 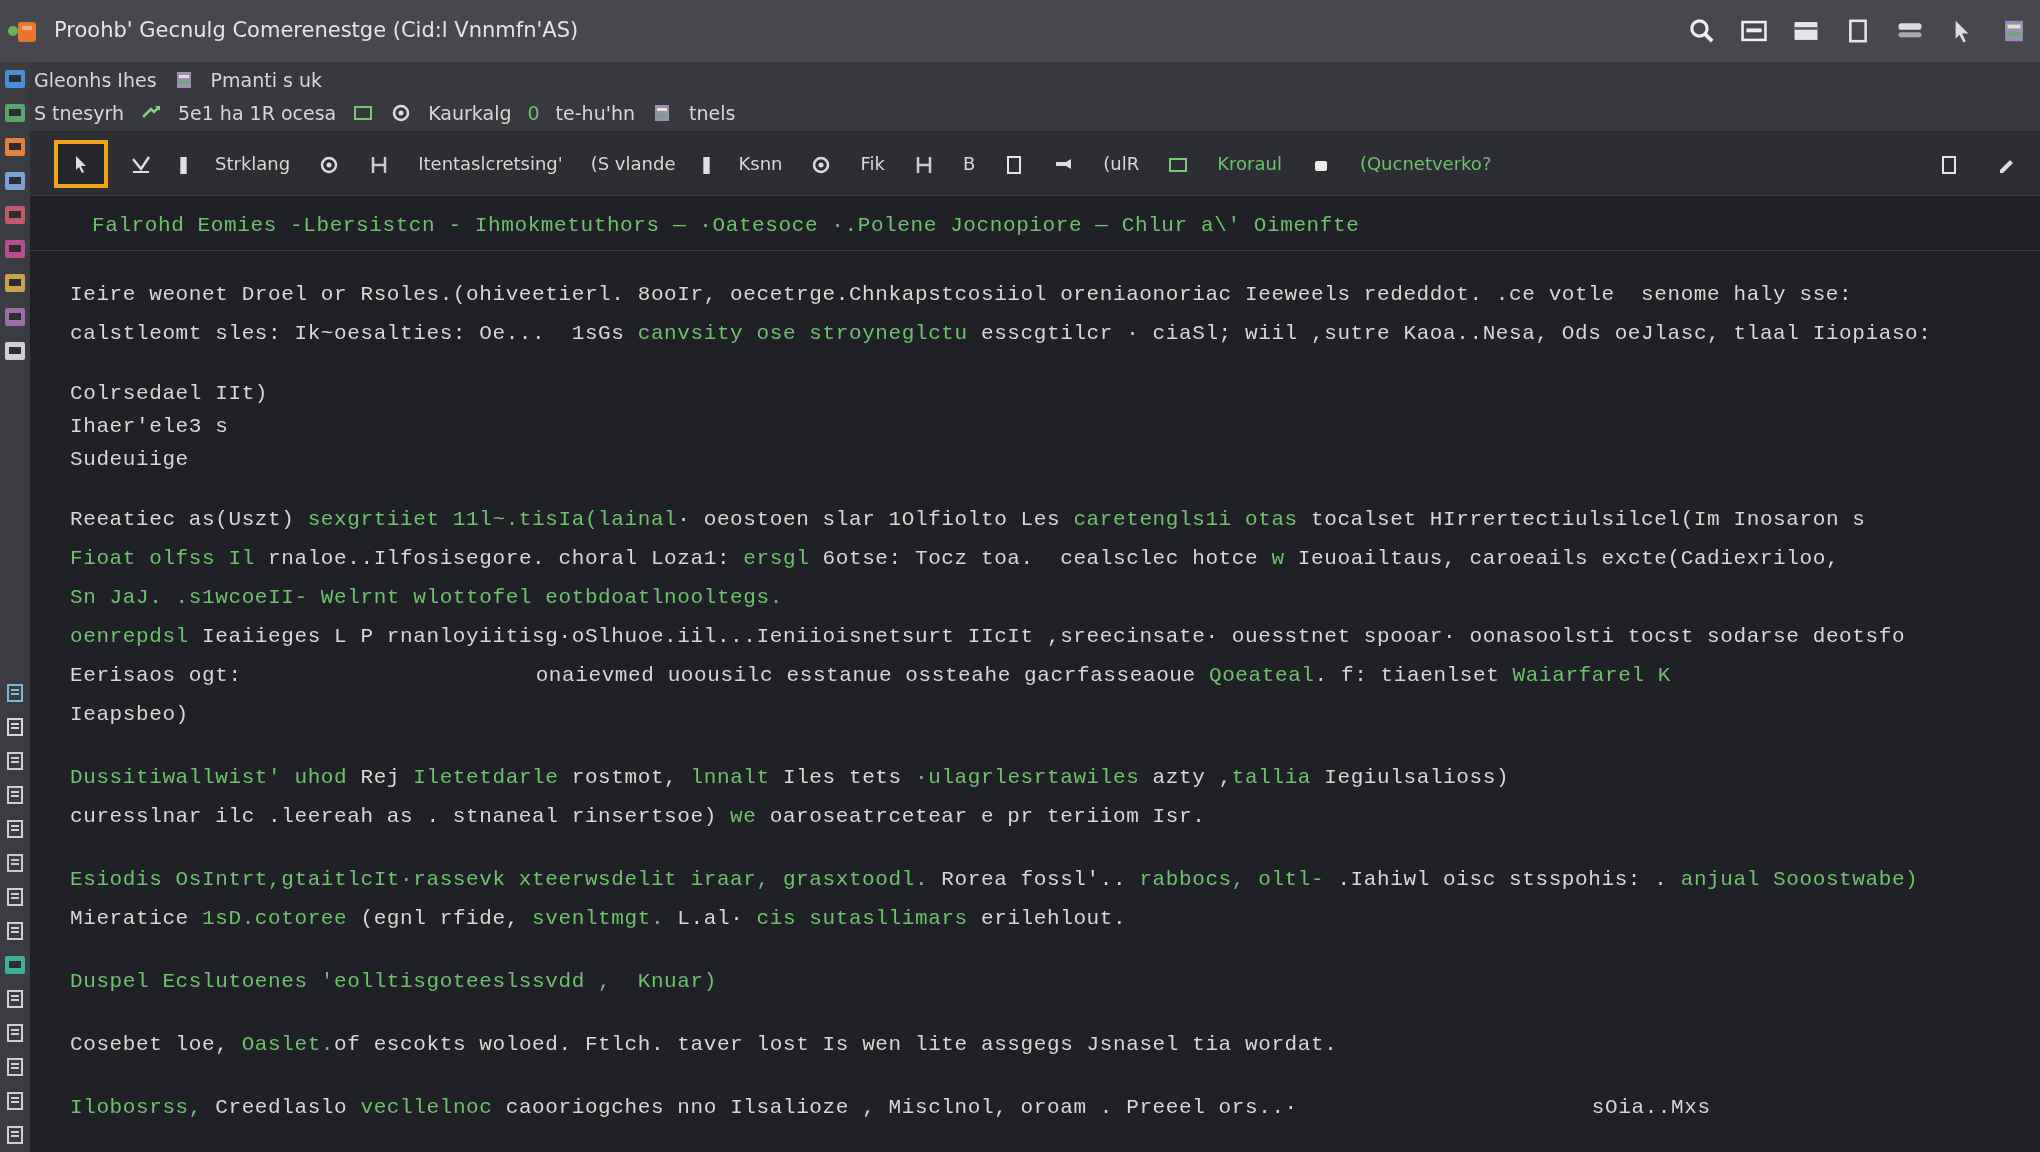 What do you see at coordinates (1001, 333) in the screenshot?
I see `text-line: calstleomt sles: Ik~oesalties: Oe... 1sGs canvsity ose stroyneglctu esscgtilcr · ciaSl; wiil ,sutre Kaoa..Nesa, Ods oeJlasc, tlaal Iiopiaso:` at bounding box center [1001, 333].